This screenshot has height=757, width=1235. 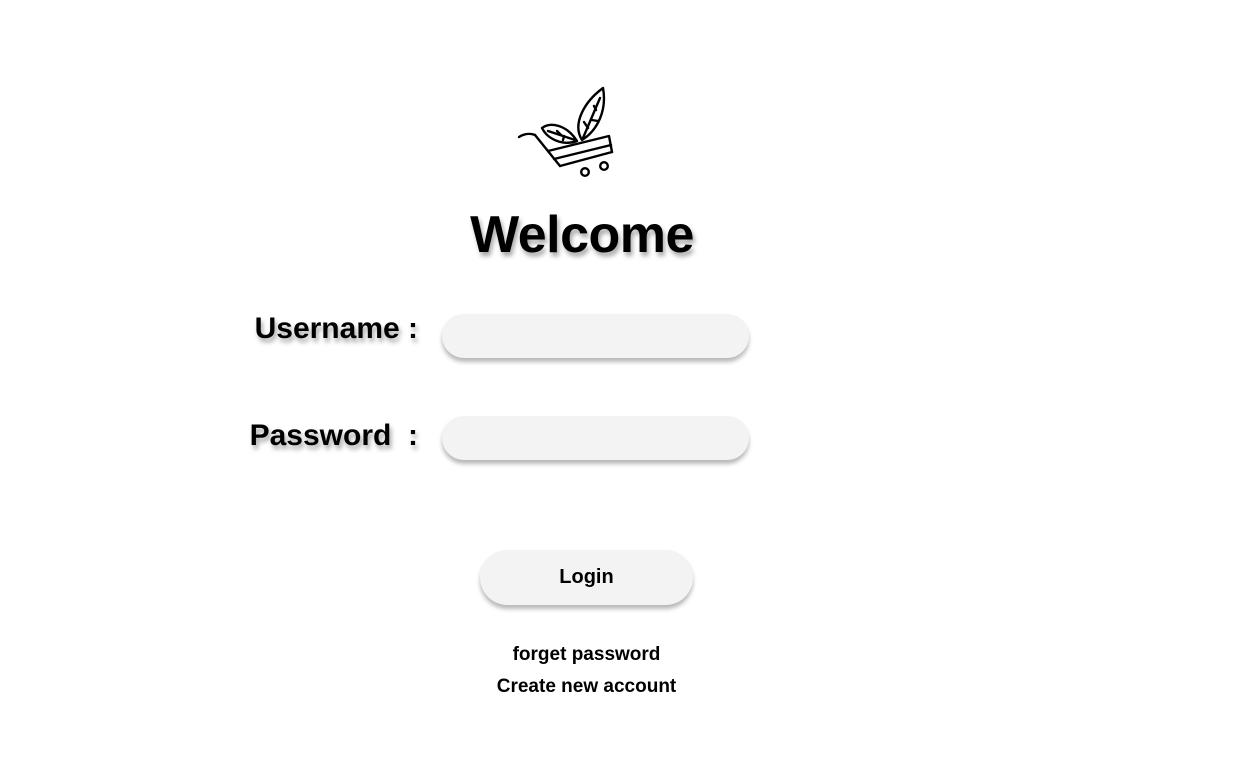 What do you see at coordinates (586, 687) in the screenshot?
I see `create-account-link: Create new account` at bounding box center [586, 687].